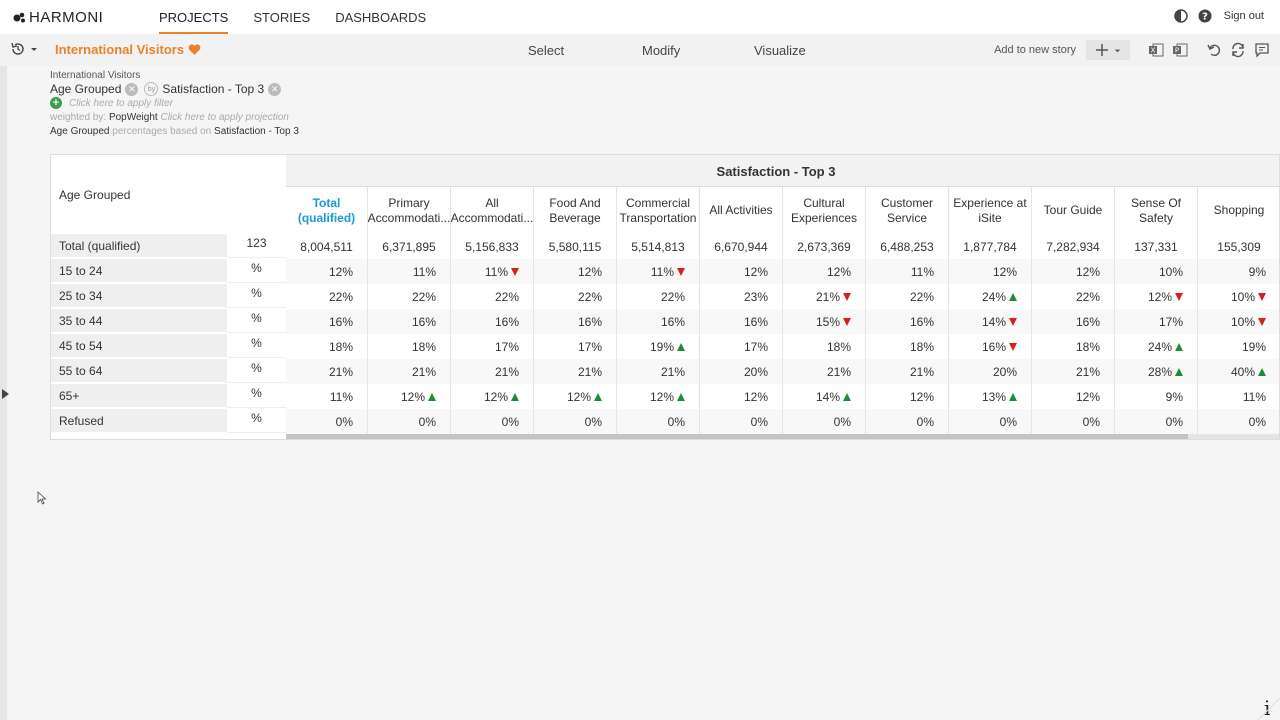 The width and height of the screenshot is (1280, 720). Describe the element at coordinates (281, 22) in the screenshot. I see `nav-stories: STORIES` at that location.